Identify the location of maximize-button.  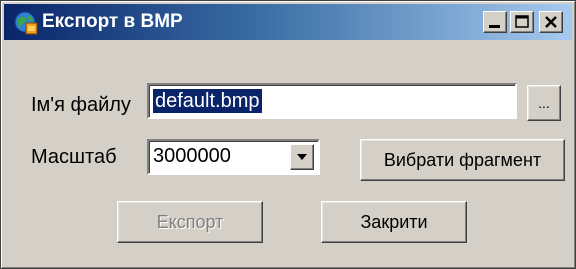
(522, 22).